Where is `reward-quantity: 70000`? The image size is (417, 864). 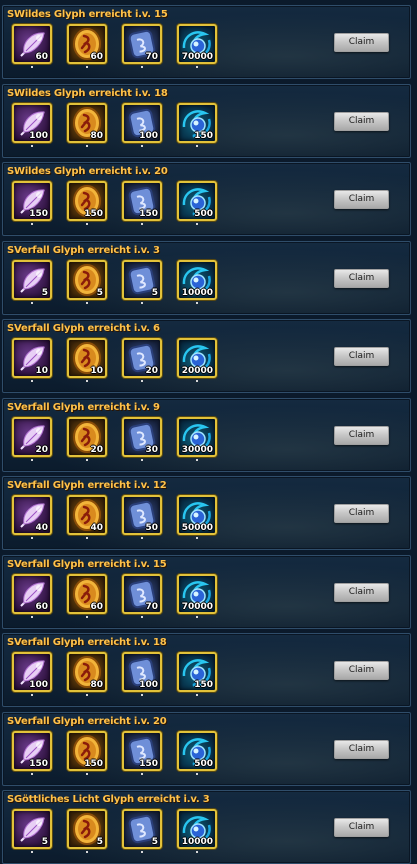 reward-quantity: 70000 is located at coordinates (197, 57).